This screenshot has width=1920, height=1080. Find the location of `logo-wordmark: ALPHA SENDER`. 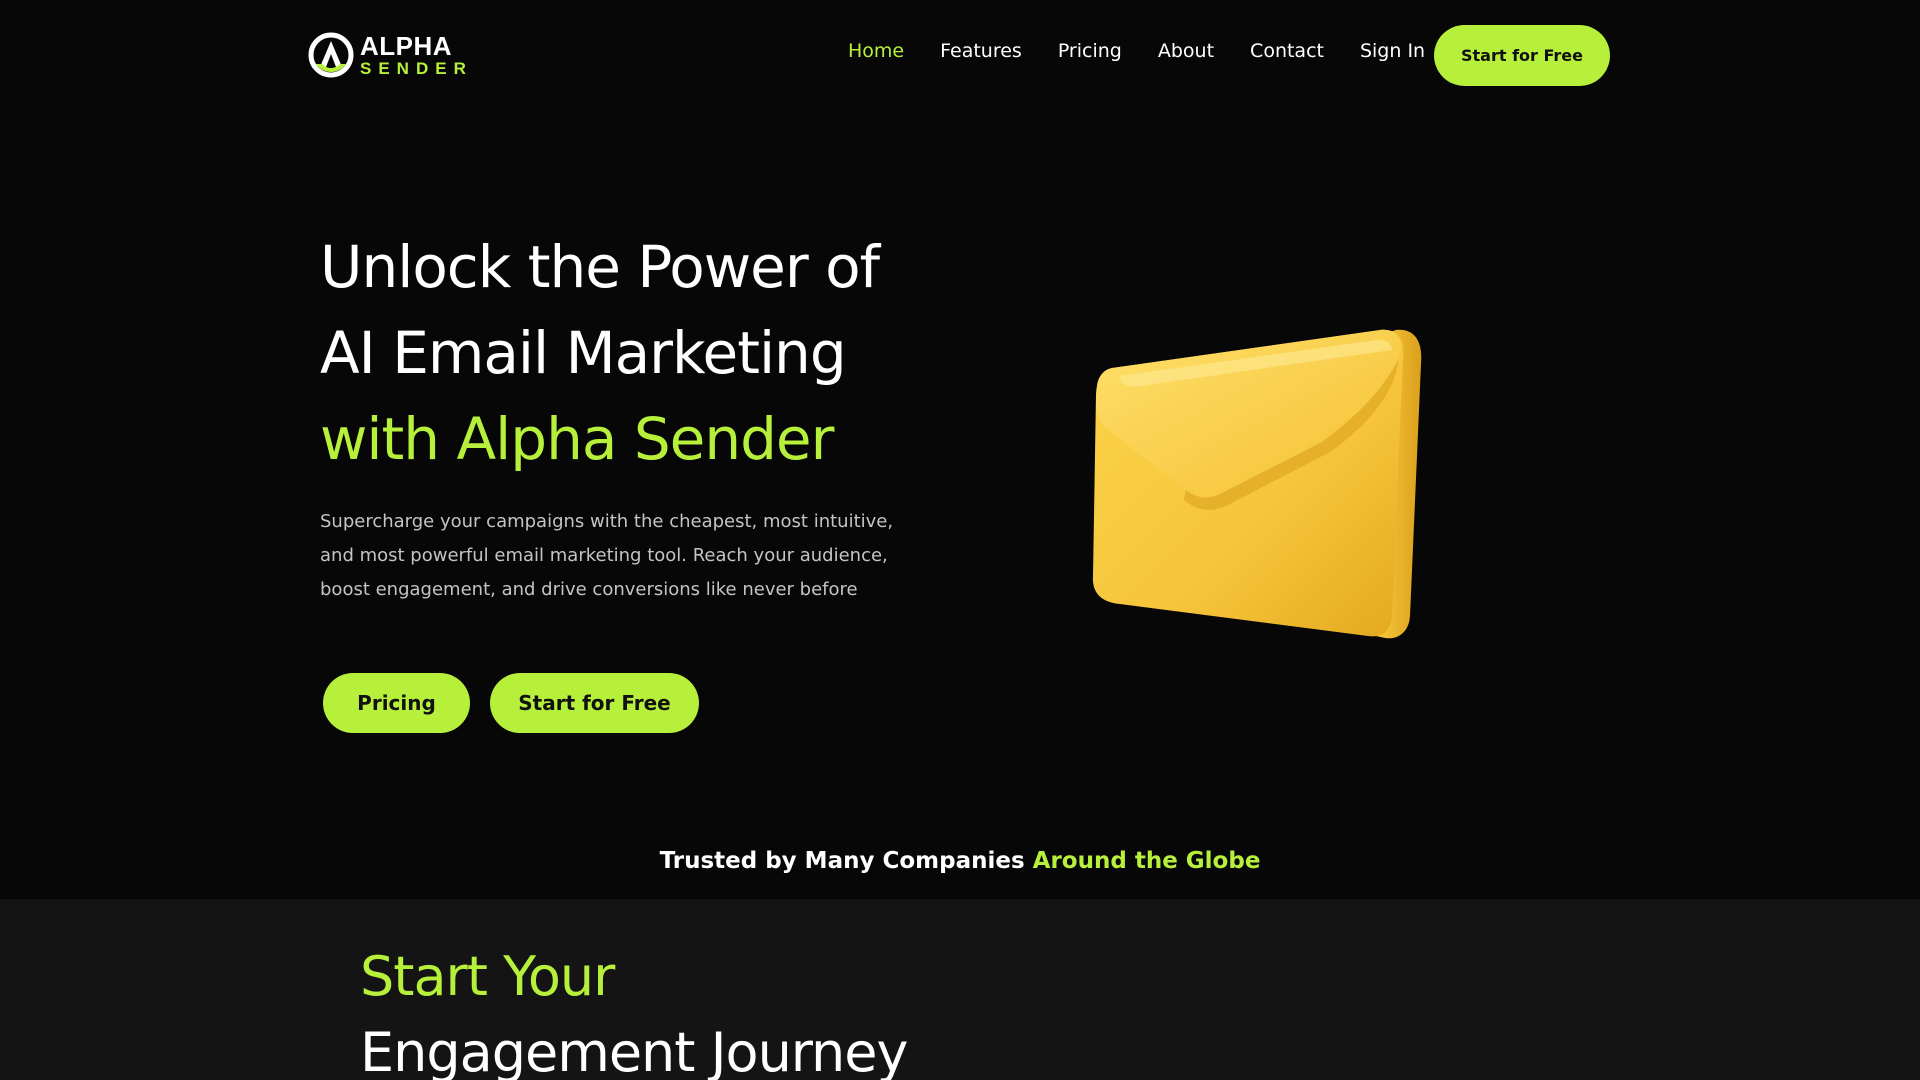

logo-wordmark: ALPHA SENDER is located at coordinates (416, 55).